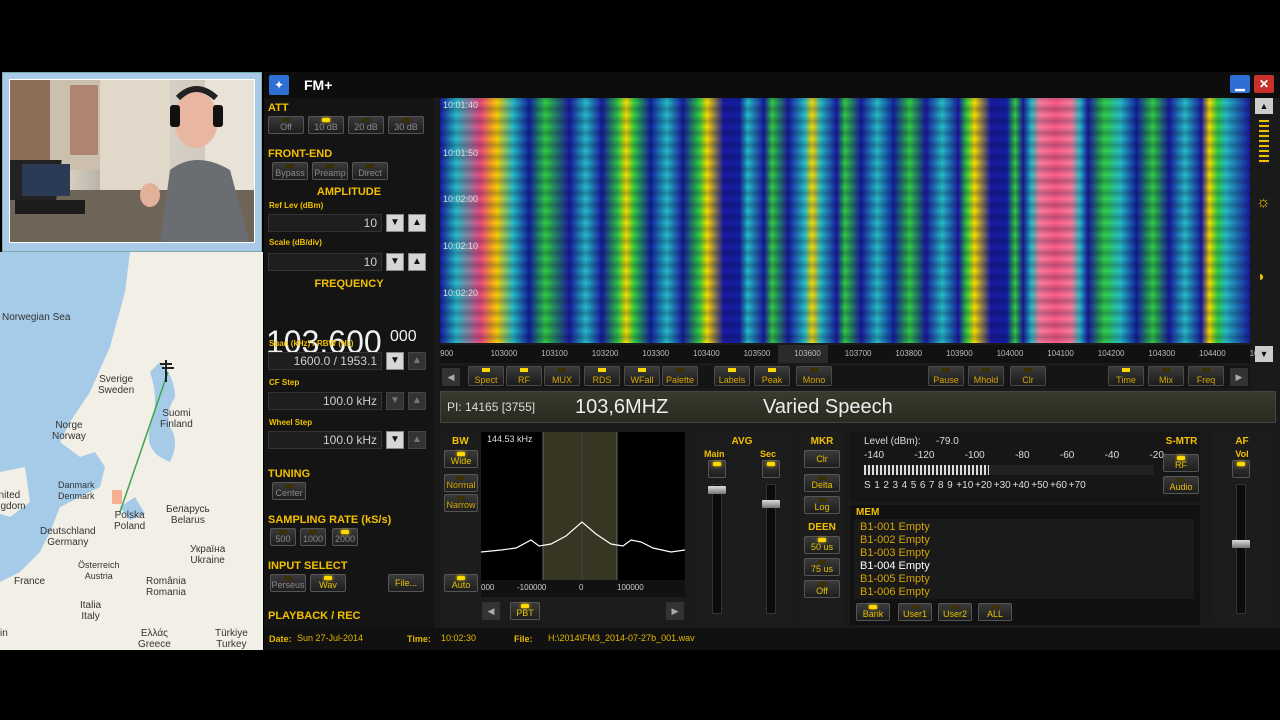 The image size is (1280, 720). What do you see at coordinates (345, 537) in the screenshot?
I see `sampling-2000-button: 2000` at bounding box center [345, 537].